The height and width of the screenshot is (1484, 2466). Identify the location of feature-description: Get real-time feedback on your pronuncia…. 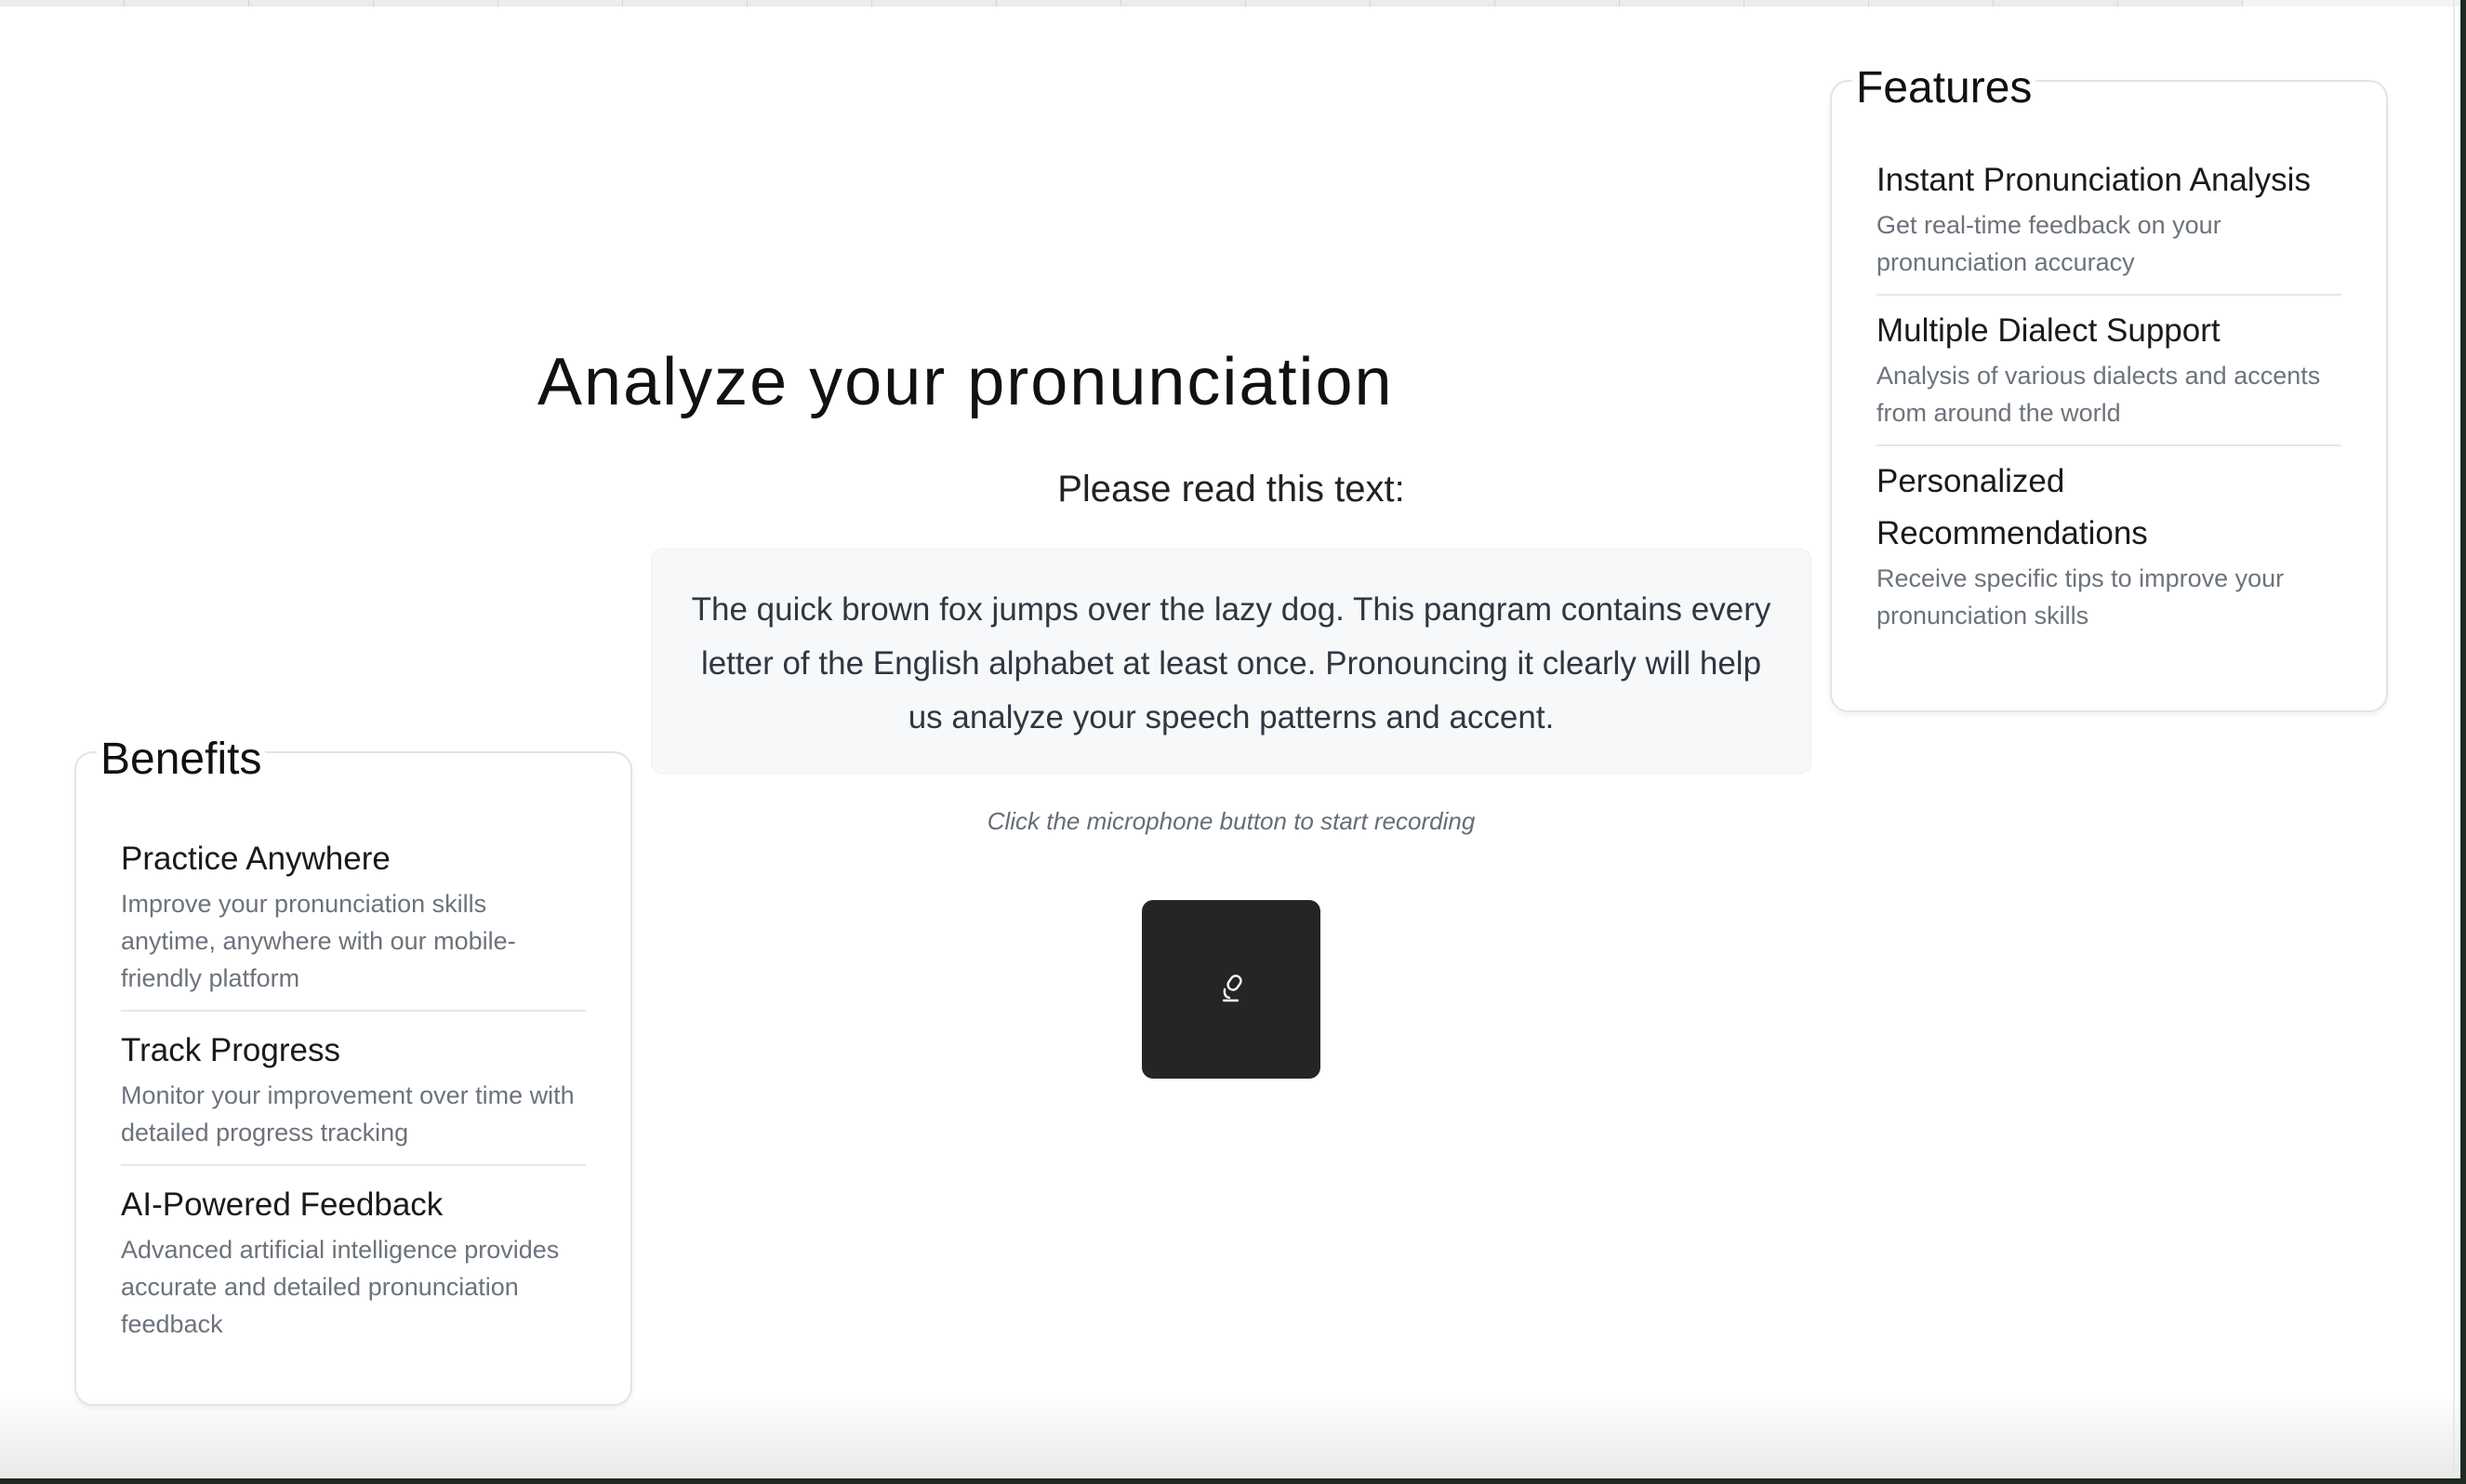
(2049, 244).